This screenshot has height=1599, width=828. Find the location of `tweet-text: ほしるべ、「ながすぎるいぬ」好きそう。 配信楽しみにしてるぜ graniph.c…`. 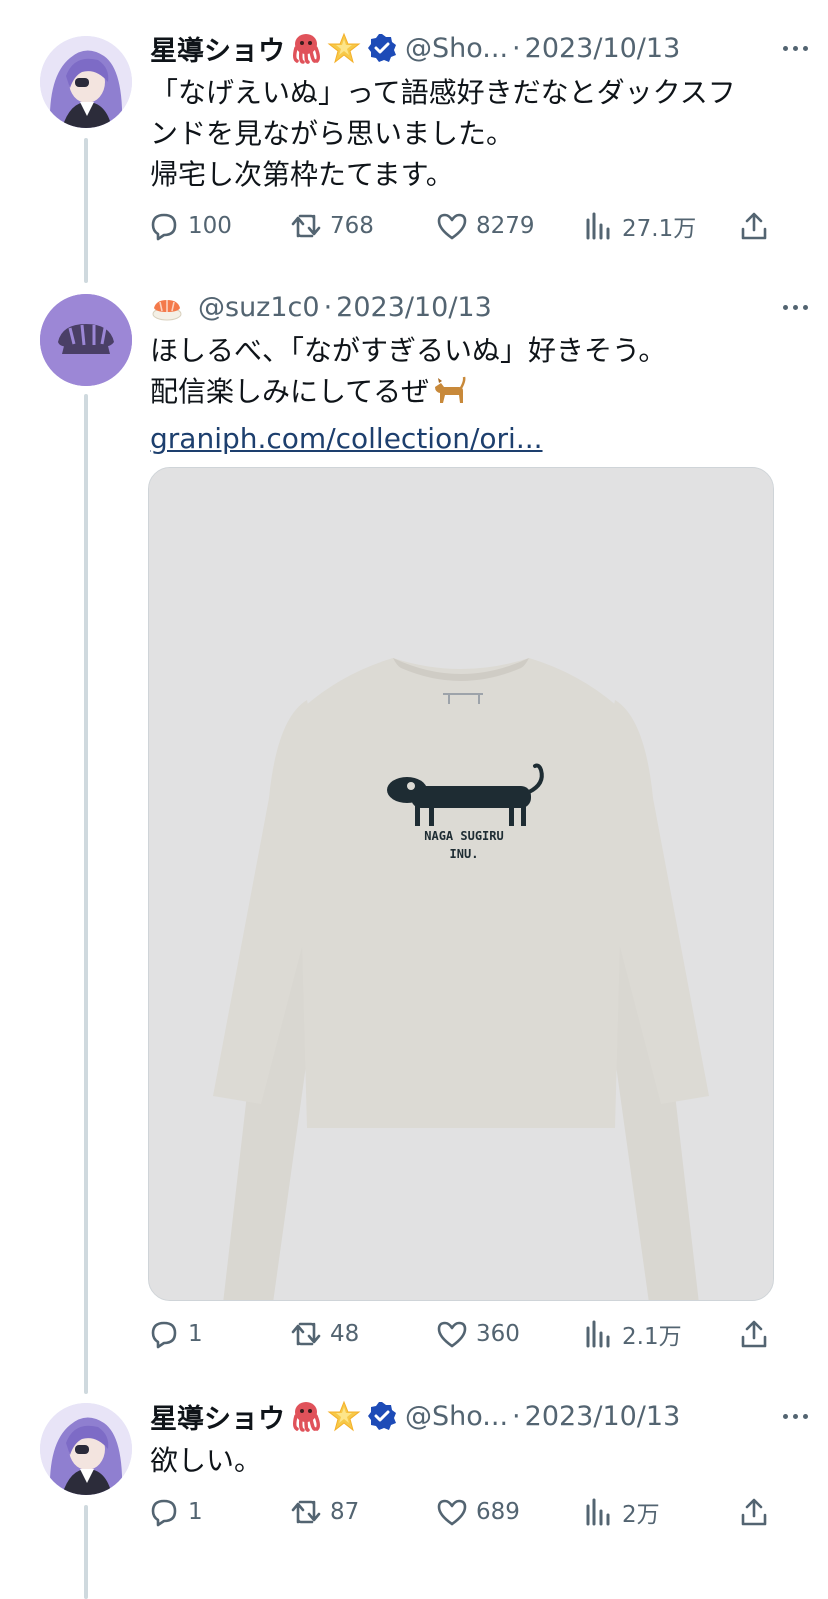

tweet-text: ほしるべ、「ながすぎるいぬ」好きそう。 配信楽しみにしてるぜ graniph.c… is located at coordinates (469, 394).